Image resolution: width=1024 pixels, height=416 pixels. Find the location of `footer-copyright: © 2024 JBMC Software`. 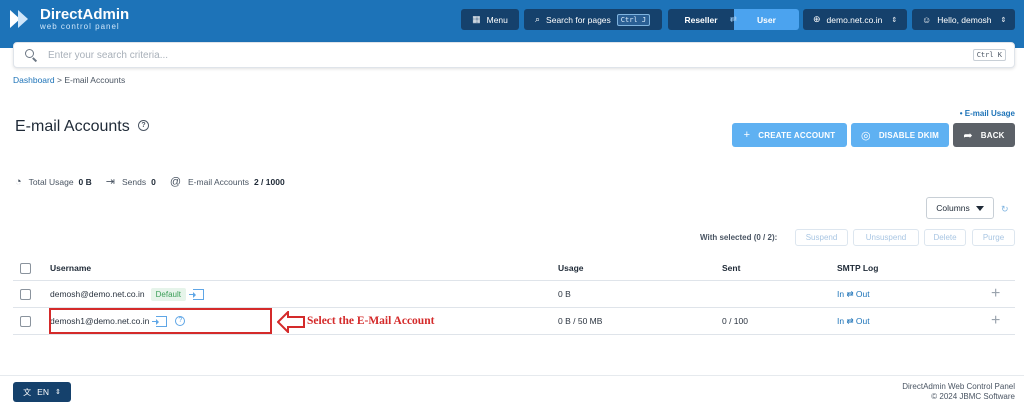

footer-copyright: © 2024 JBMC Software is located at coordinates (973, 396).